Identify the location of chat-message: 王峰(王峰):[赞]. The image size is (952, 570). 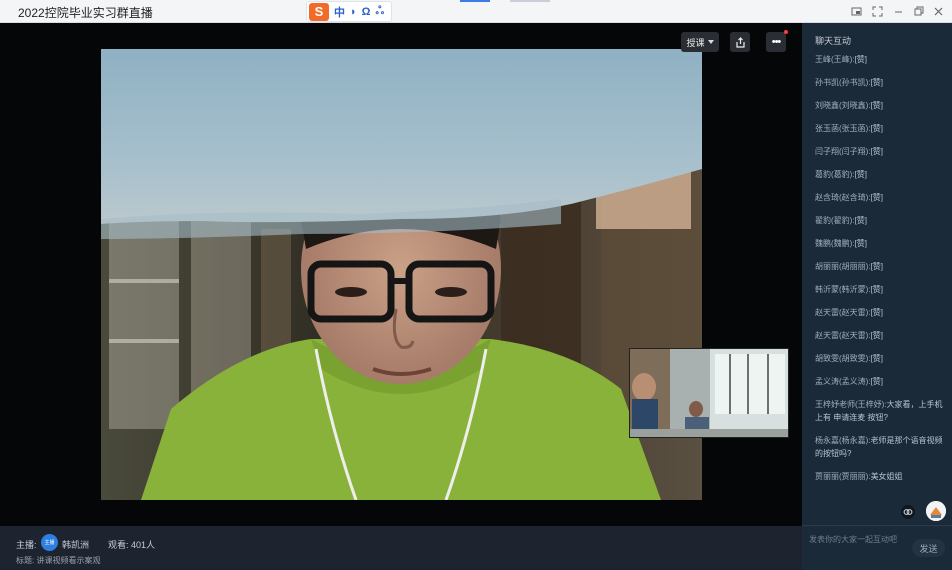
(880, 59).